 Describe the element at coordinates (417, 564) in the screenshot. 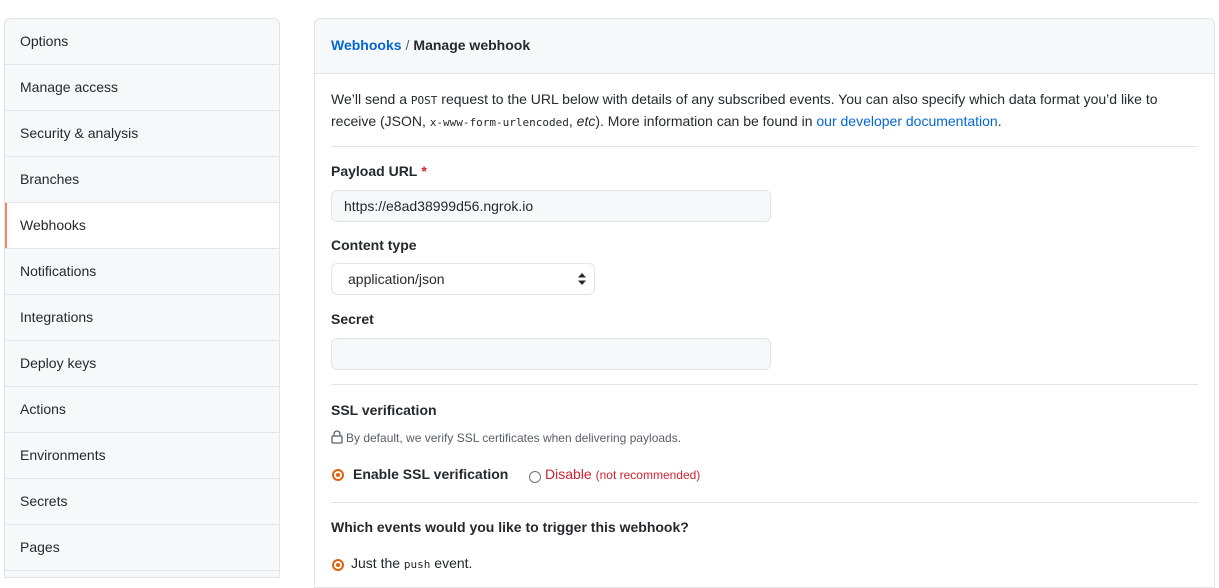

I see `push-code: push` at that location.